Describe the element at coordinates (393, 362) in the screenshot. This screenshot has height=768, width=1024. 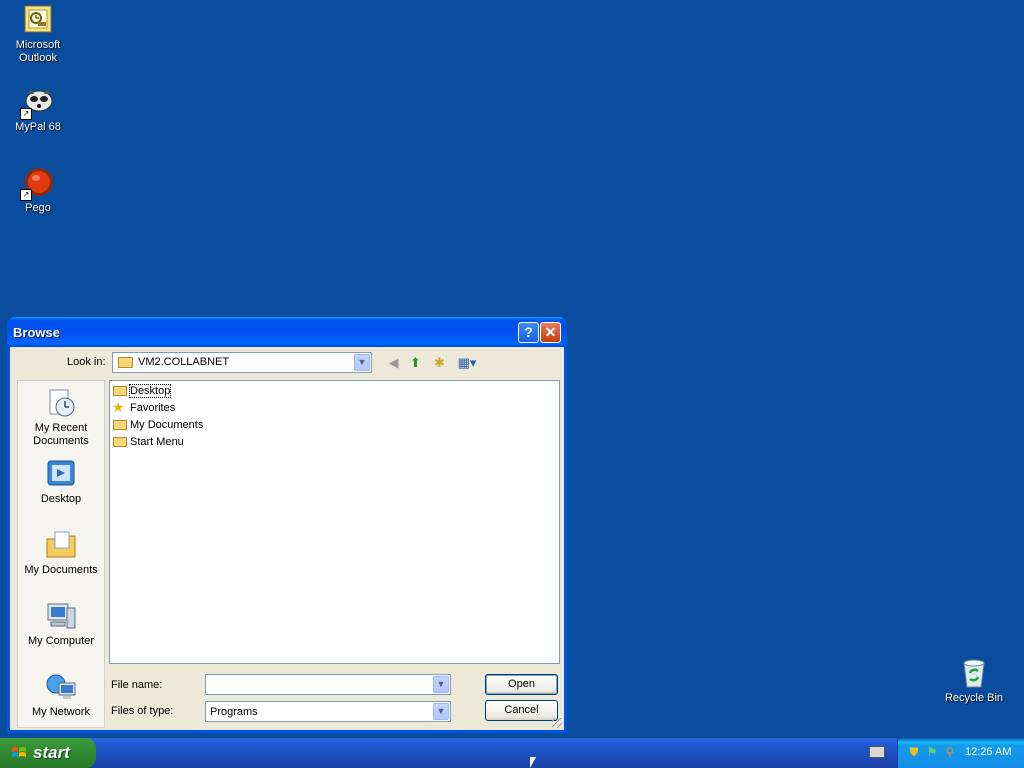
I see `back-icon: ◀` at that location.